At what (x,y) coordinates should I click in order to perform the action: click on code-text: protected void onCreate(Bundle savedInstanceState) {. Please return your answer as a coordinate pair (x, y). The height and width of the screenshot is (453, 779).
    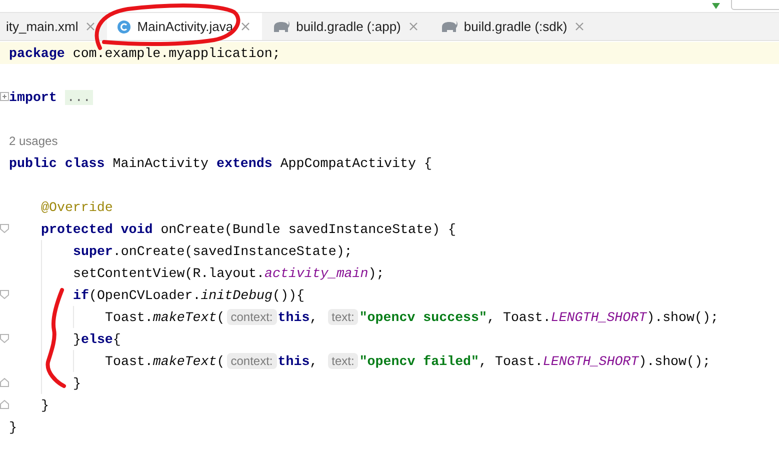
    Looking at the image, I should click on (248, 229).